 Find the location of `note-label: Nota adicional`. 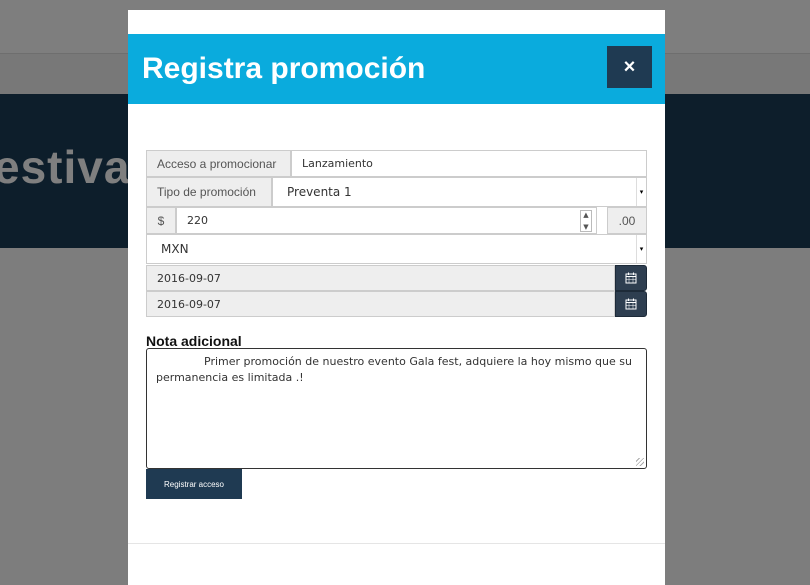

note-label: Nota adicional is located at coordinates (194, 341).